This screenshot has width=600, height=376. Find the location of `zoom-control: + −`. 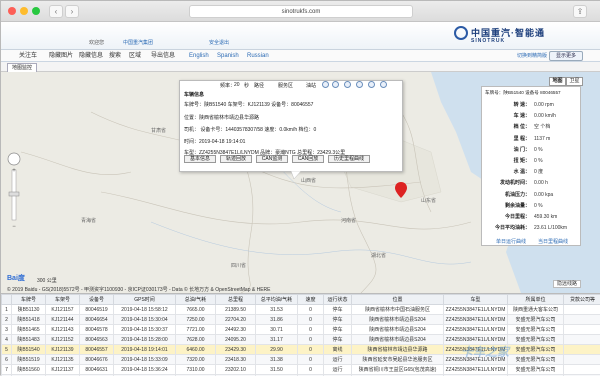

zoom-control: + − is located at coordinates (13, 192).